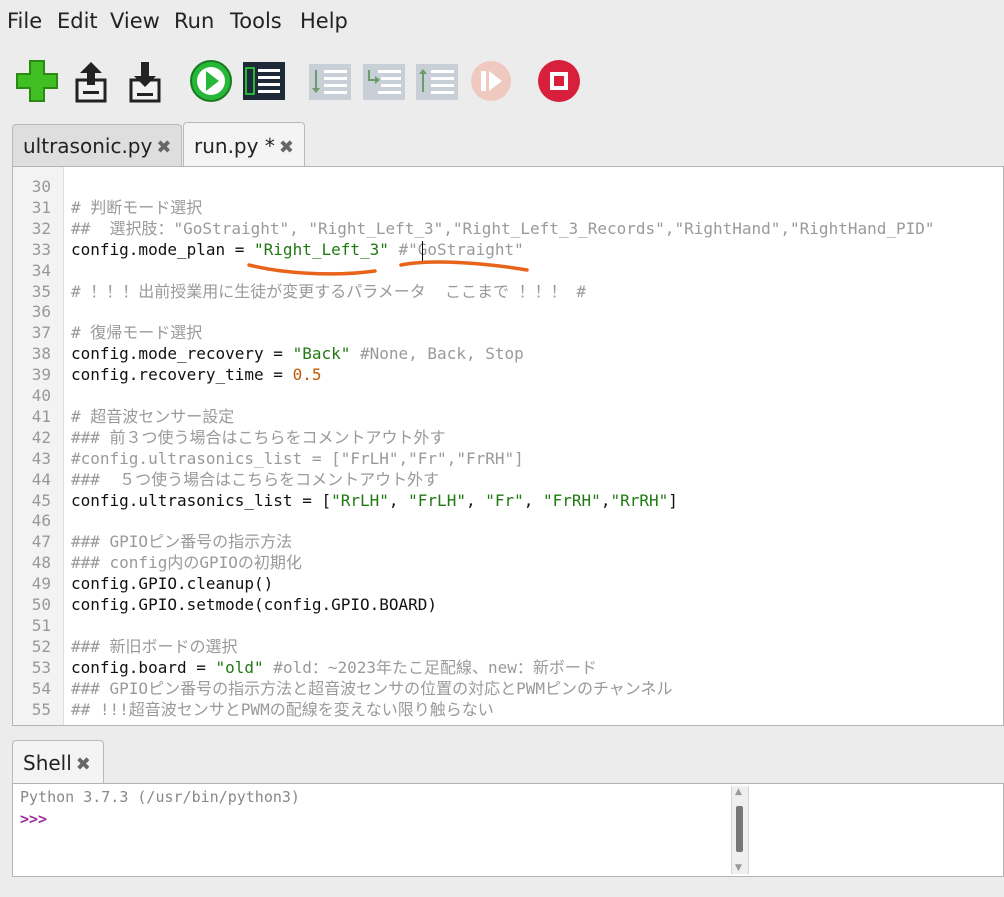 This screenshot has width=1004, height=897. What do you see at coordinates (254, 604) in the screenshot?
I see `code-line: config.GPIO.setmode(config.GPIO.BOARD)` at bounding box center [254, 604].